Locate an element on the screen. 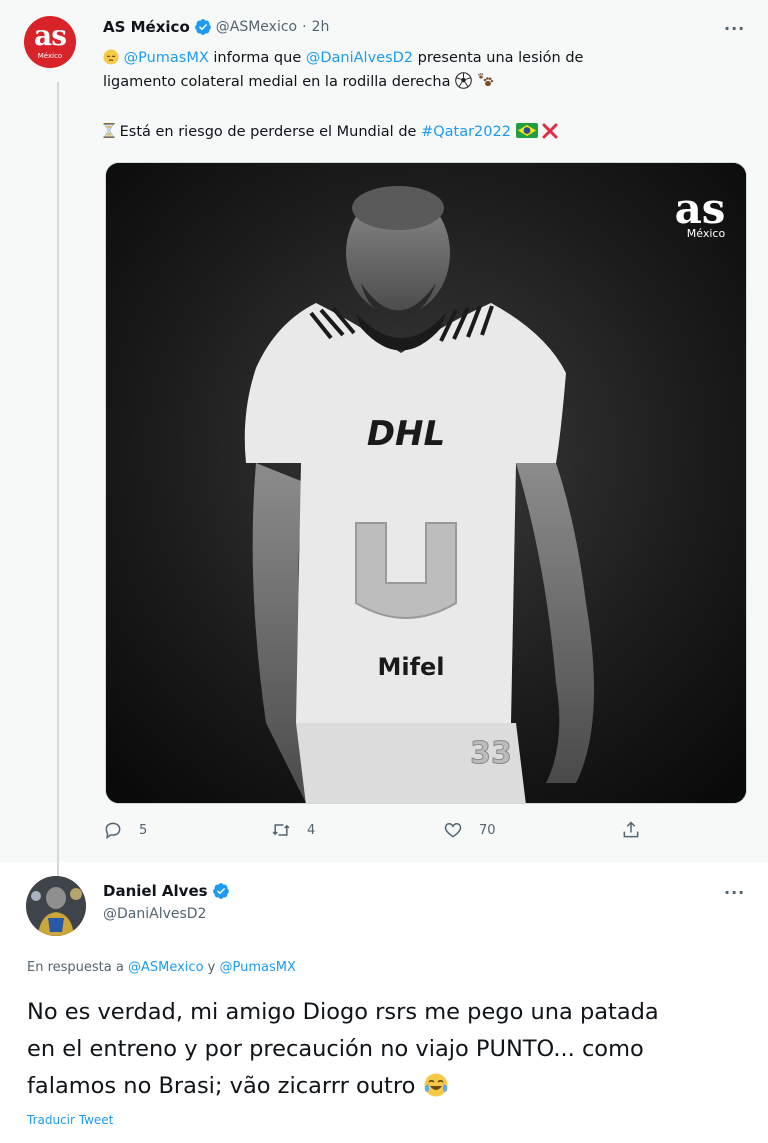  reply-context-text: En respuesta a is located at coordinates (77, 967).